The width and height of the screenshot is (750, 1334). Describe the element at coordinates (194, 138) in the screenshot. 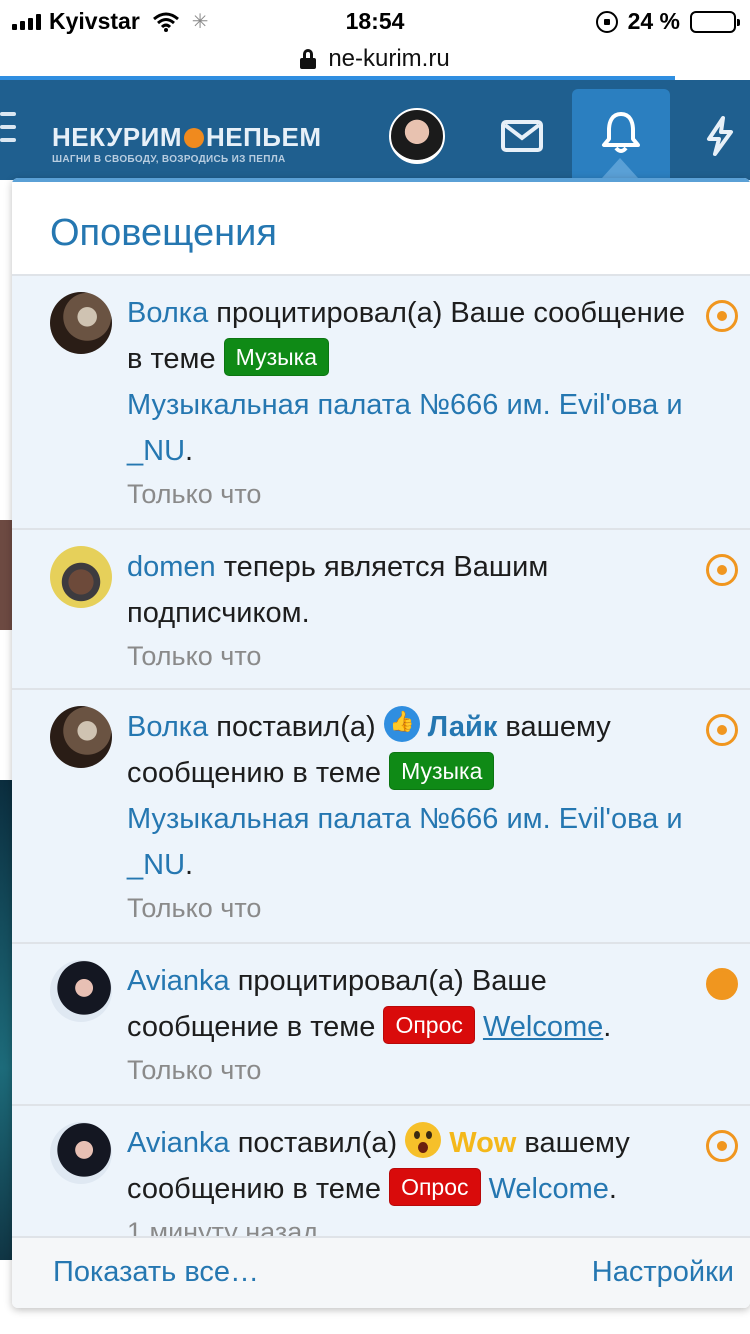

I see `pumpkin-icon` at that location.